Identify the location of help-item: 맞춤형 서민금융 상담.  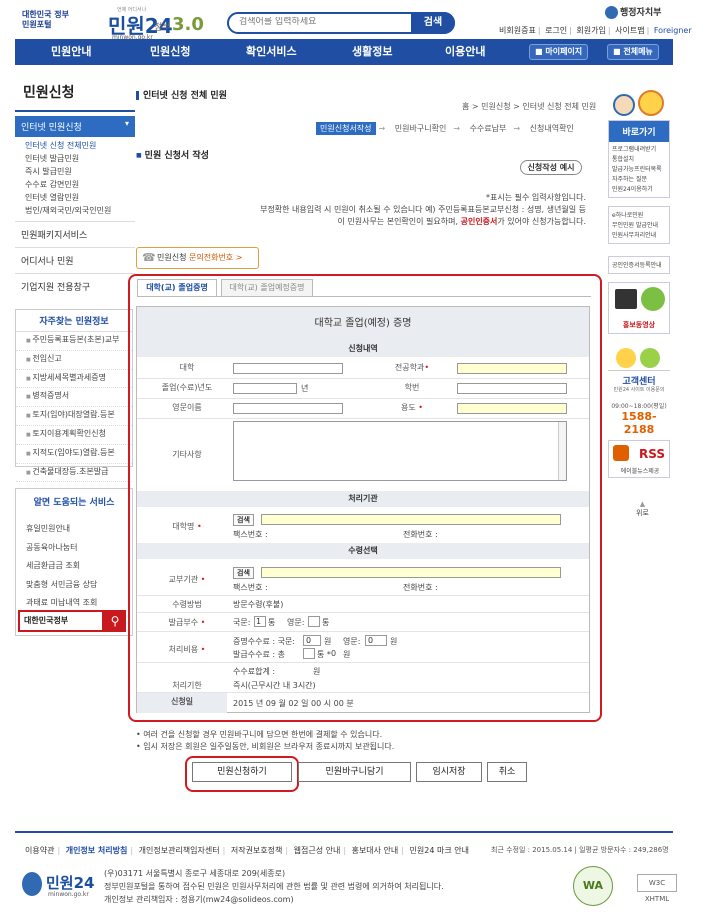
(74, 585).